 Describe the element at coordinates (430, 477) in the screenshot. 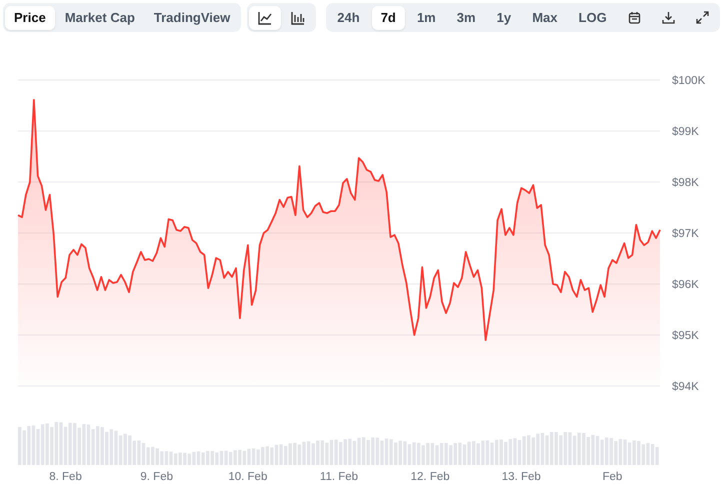

I see `x-axis-label: 12. Feb` at that location.